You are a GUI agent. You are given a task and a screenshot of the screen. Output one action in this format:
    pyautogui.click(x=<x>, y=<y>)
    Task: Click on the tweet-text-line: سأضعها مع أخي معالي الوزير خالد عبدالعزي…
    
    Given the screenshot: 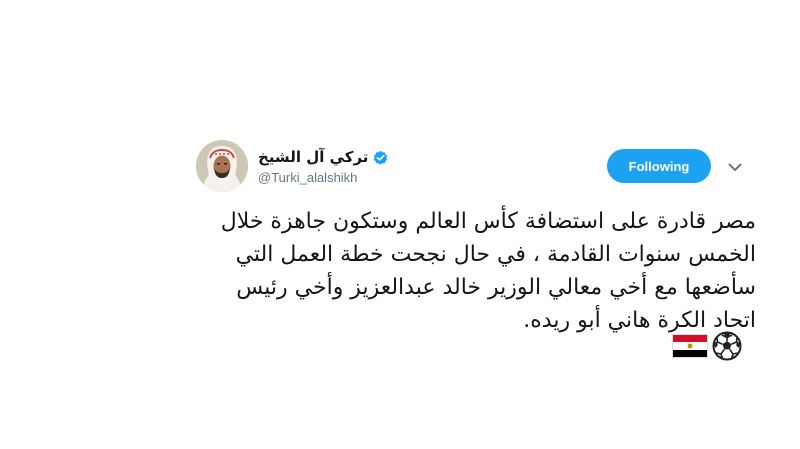 What is the action you would take?
    pyautogui.click(x=496, y=287)
    